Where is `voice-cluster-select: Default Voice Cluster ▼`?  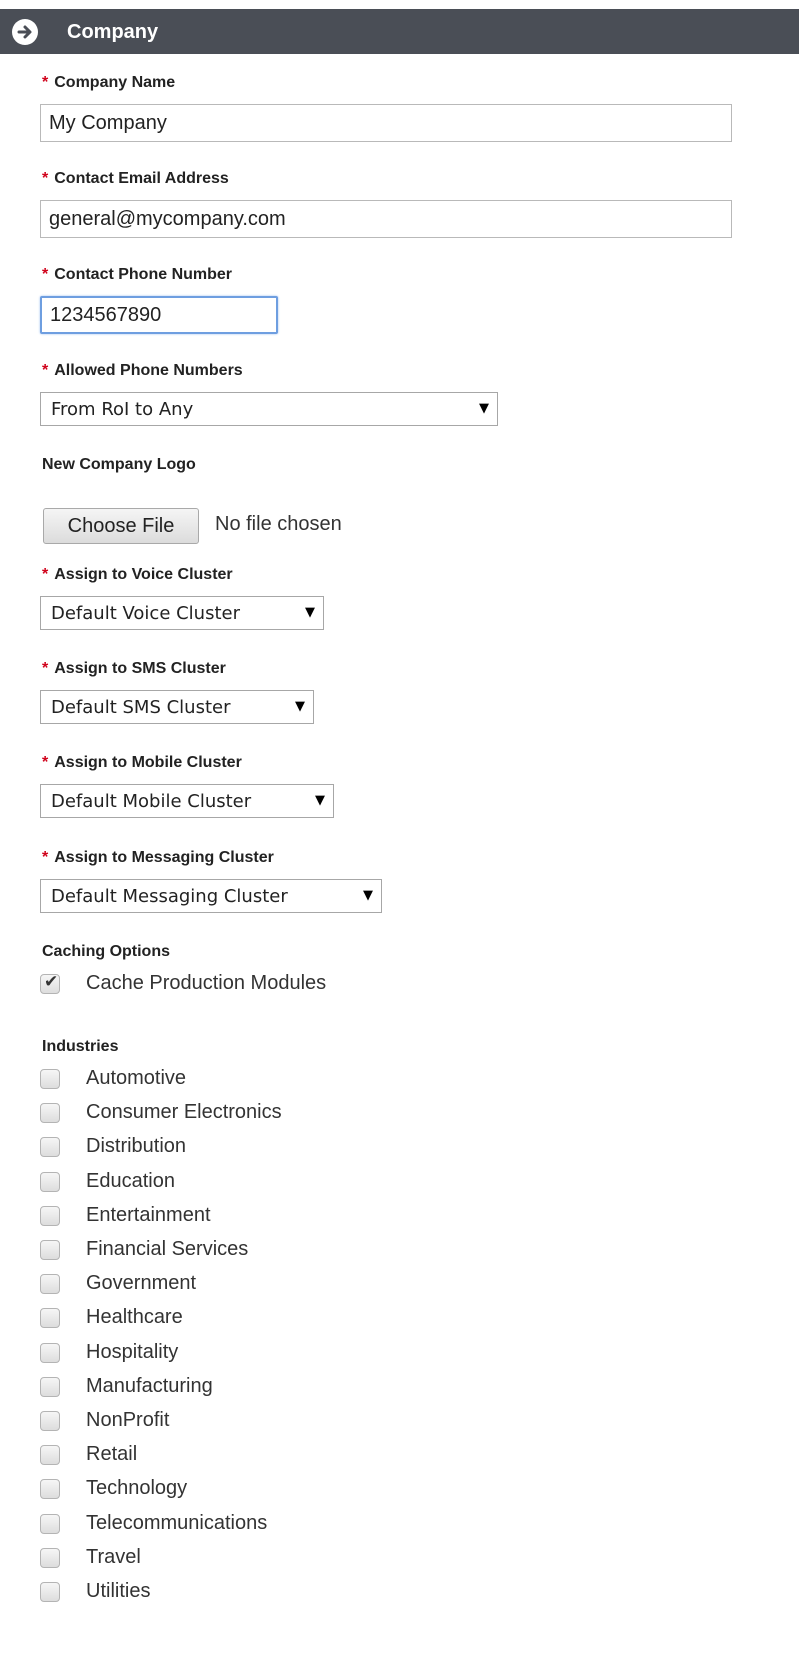
voice-cluster-select: Default Voice Cluster ▼ is located at coordinates (182, 613).